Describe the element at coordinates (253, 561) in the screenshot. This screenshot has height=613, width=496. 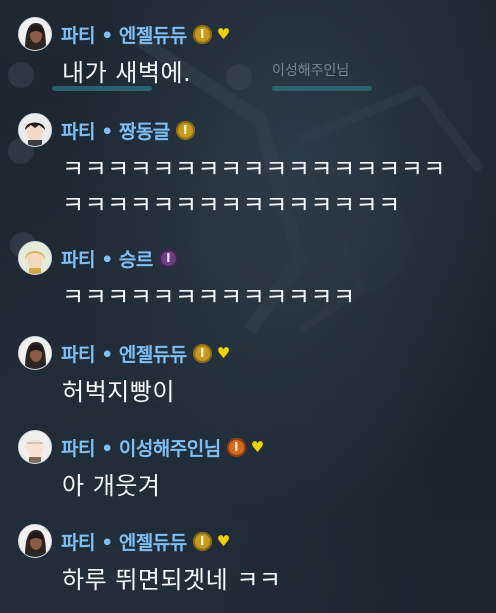
I see `chat-message: 파티 • 엔젤듀듀 I ♥ 하루 뛰면되겟네 ㅋㅋ` at that location.